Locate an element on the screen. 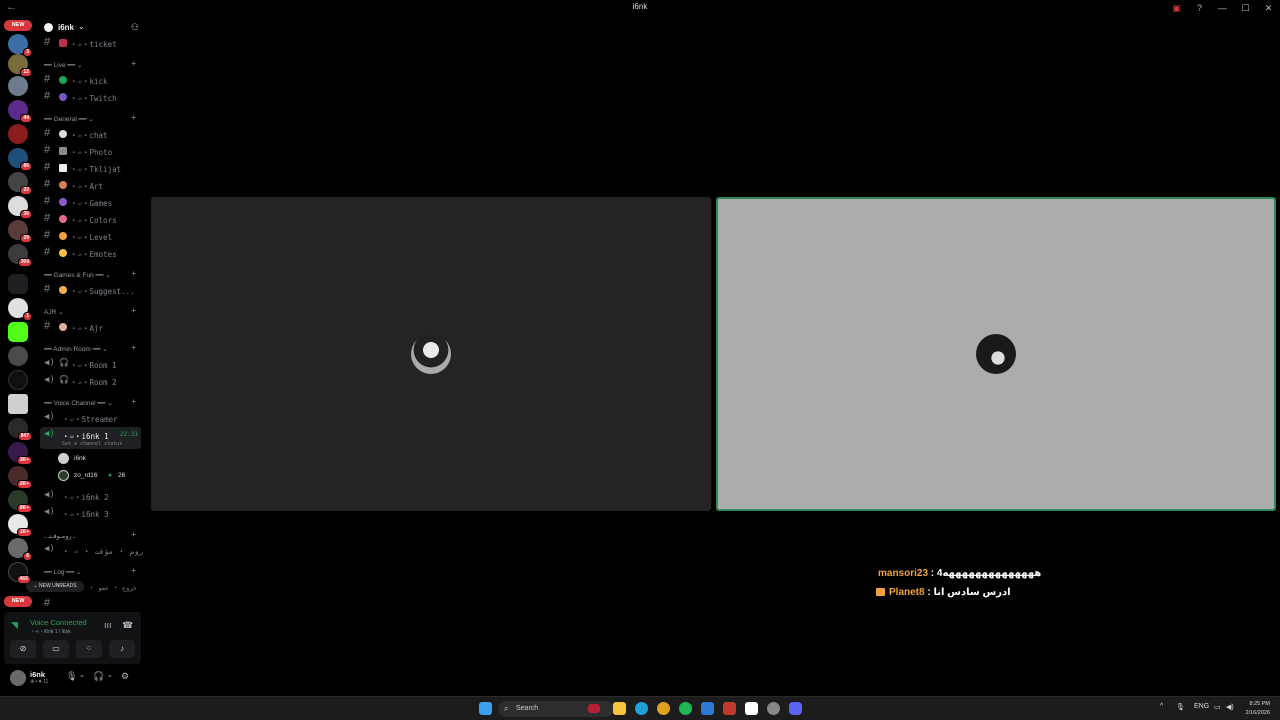  kick-server-icon is located at coordinates (18, 332).